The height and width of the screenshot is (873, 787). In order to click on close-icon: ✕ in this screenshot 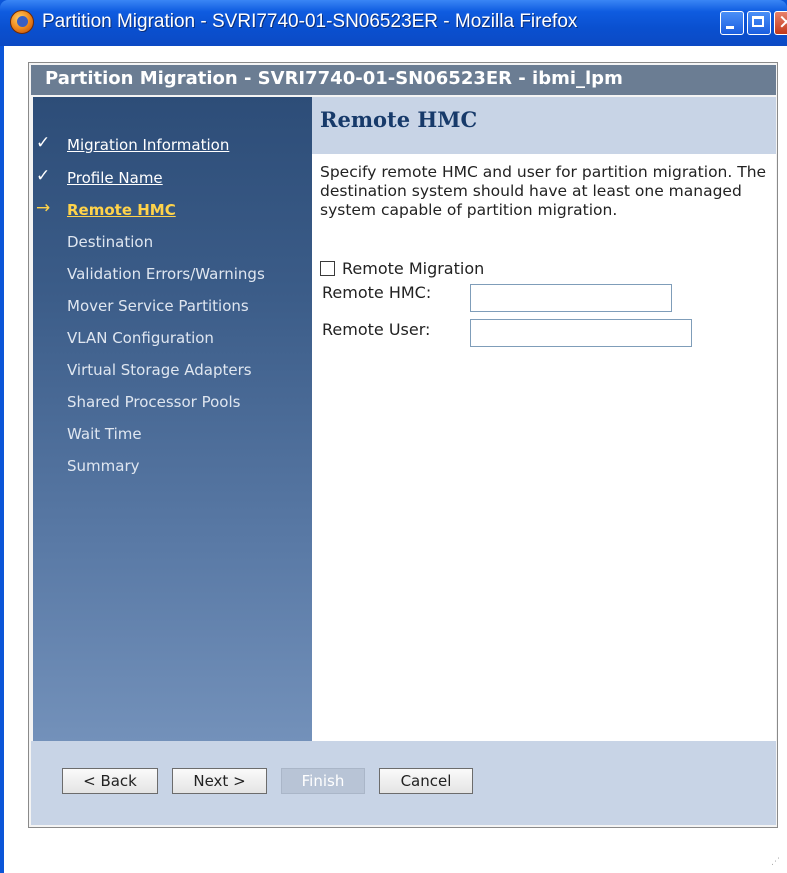, I will do `click(780, 22)`.